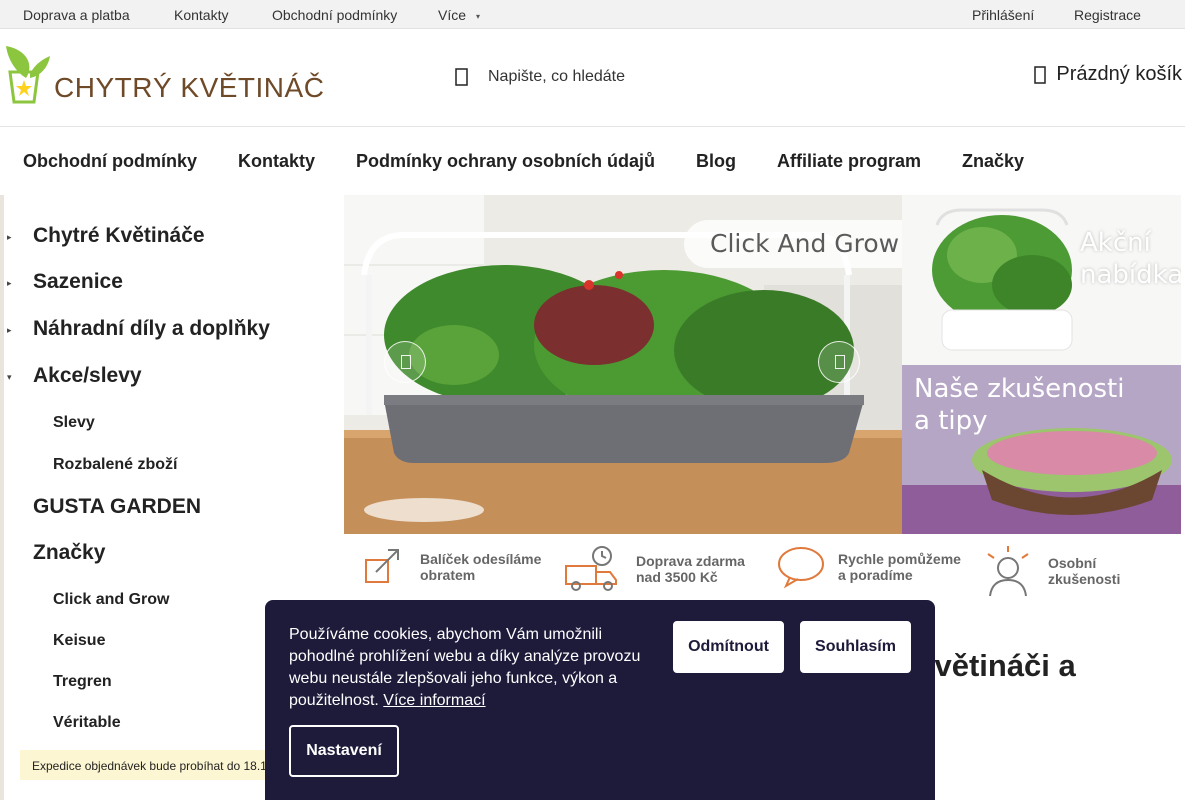 The image size is (1200, 800). I want to click on brand-keisue: Keisue, so click(79, 641).